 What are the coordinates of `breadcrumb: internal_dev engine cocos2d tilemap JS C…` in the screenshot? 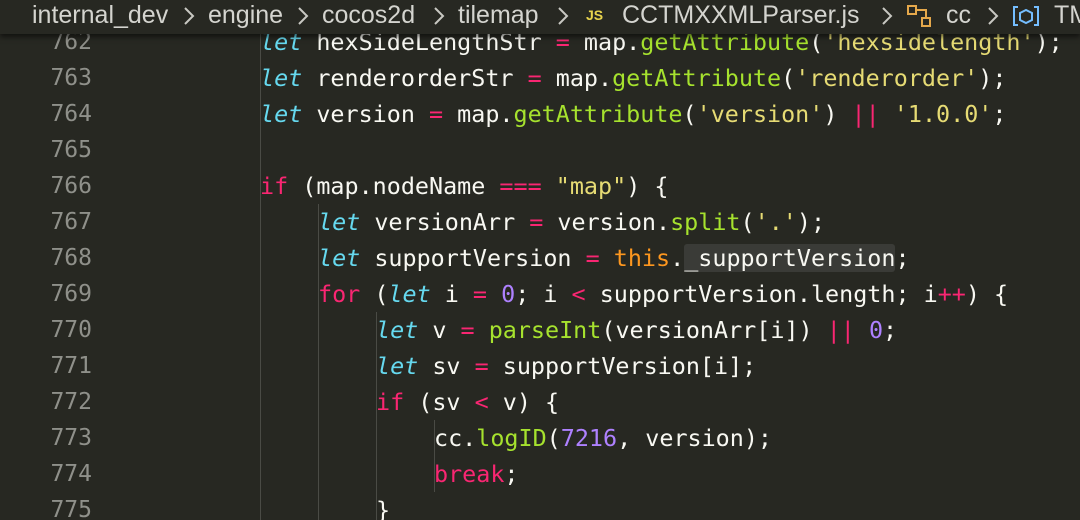 It's located at (540, 17).